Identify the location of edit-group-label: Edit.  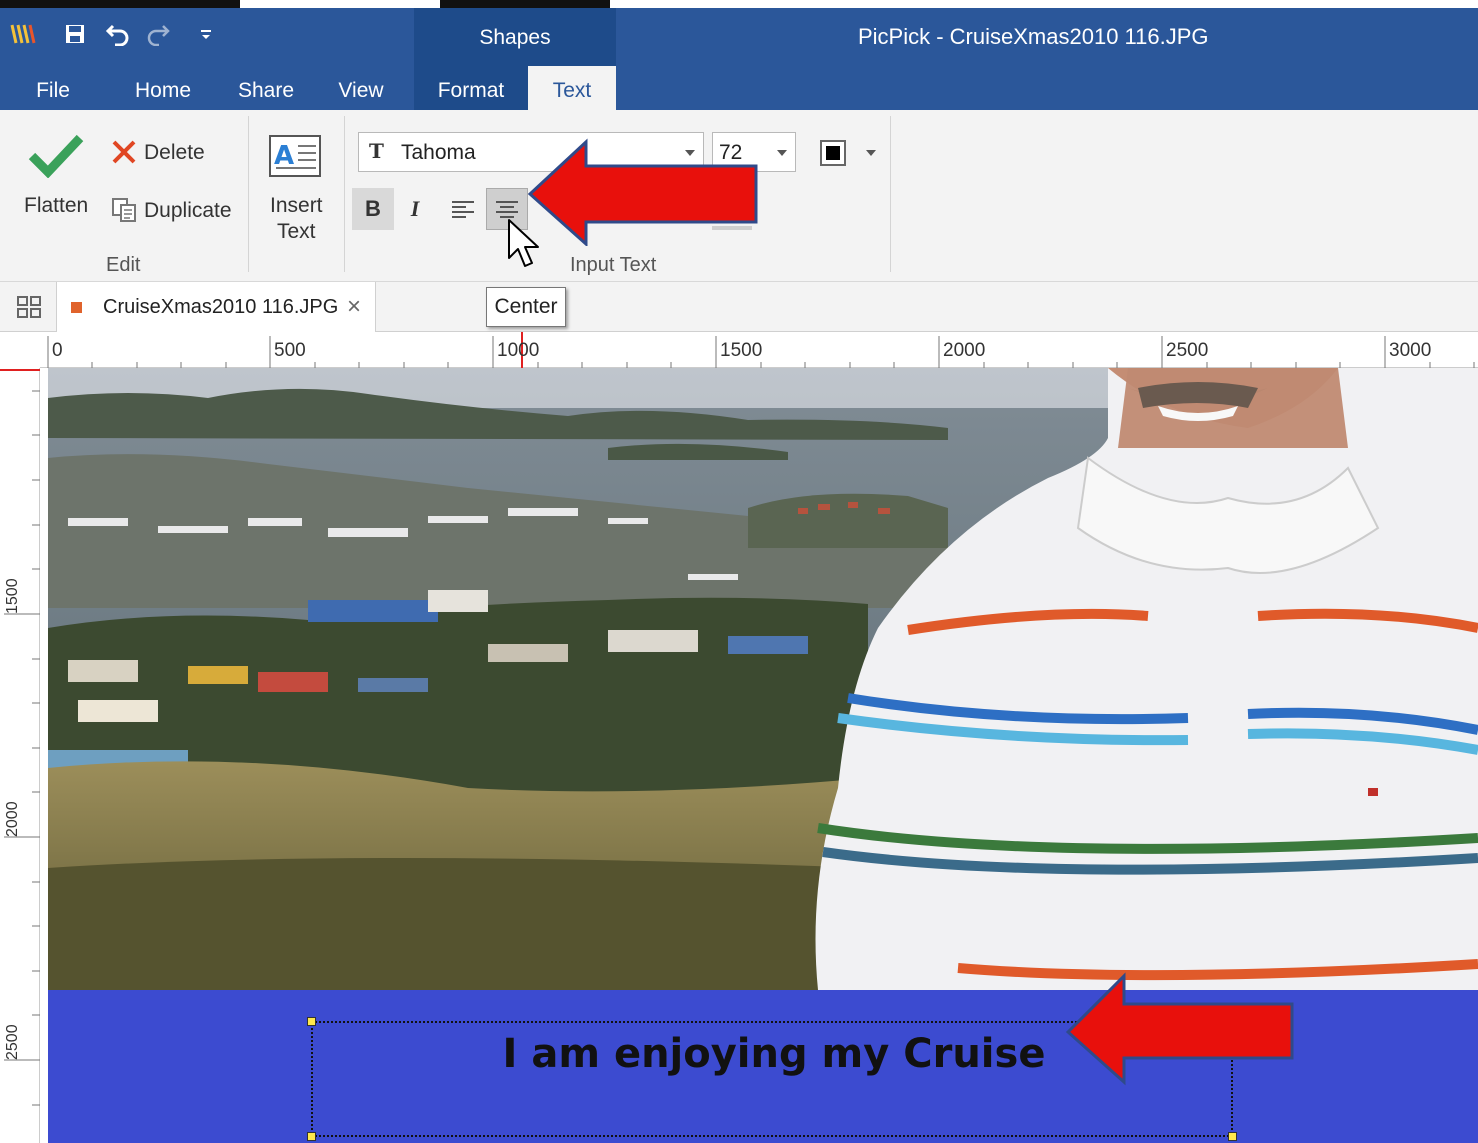
(123, 265).